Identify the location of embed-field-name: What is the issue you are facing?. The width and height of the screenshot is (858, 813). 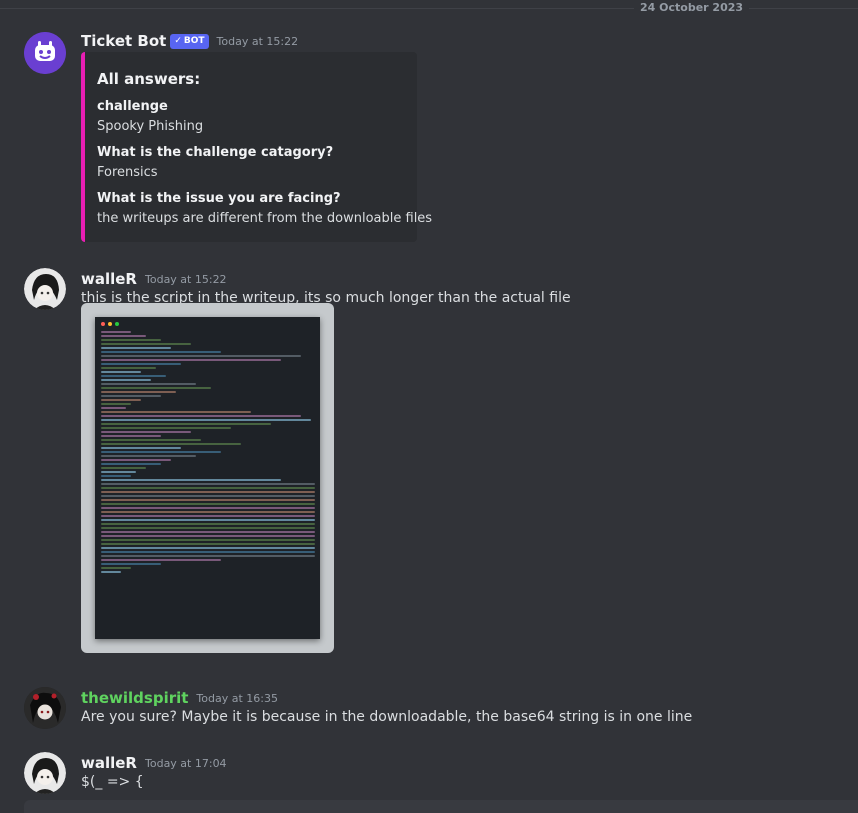
(219, 198).